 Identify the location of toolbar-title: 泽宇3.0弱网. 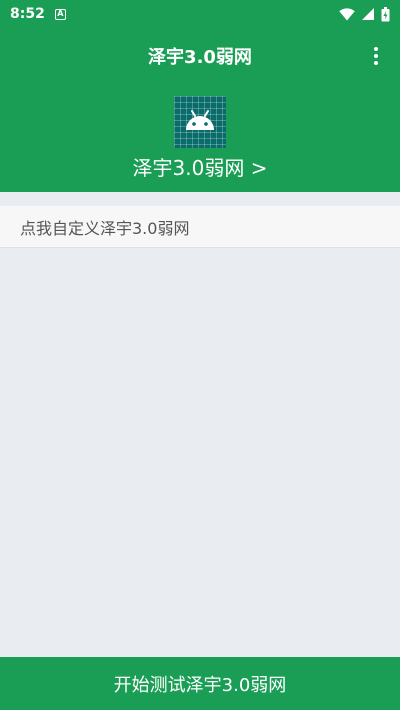
(200, 57).